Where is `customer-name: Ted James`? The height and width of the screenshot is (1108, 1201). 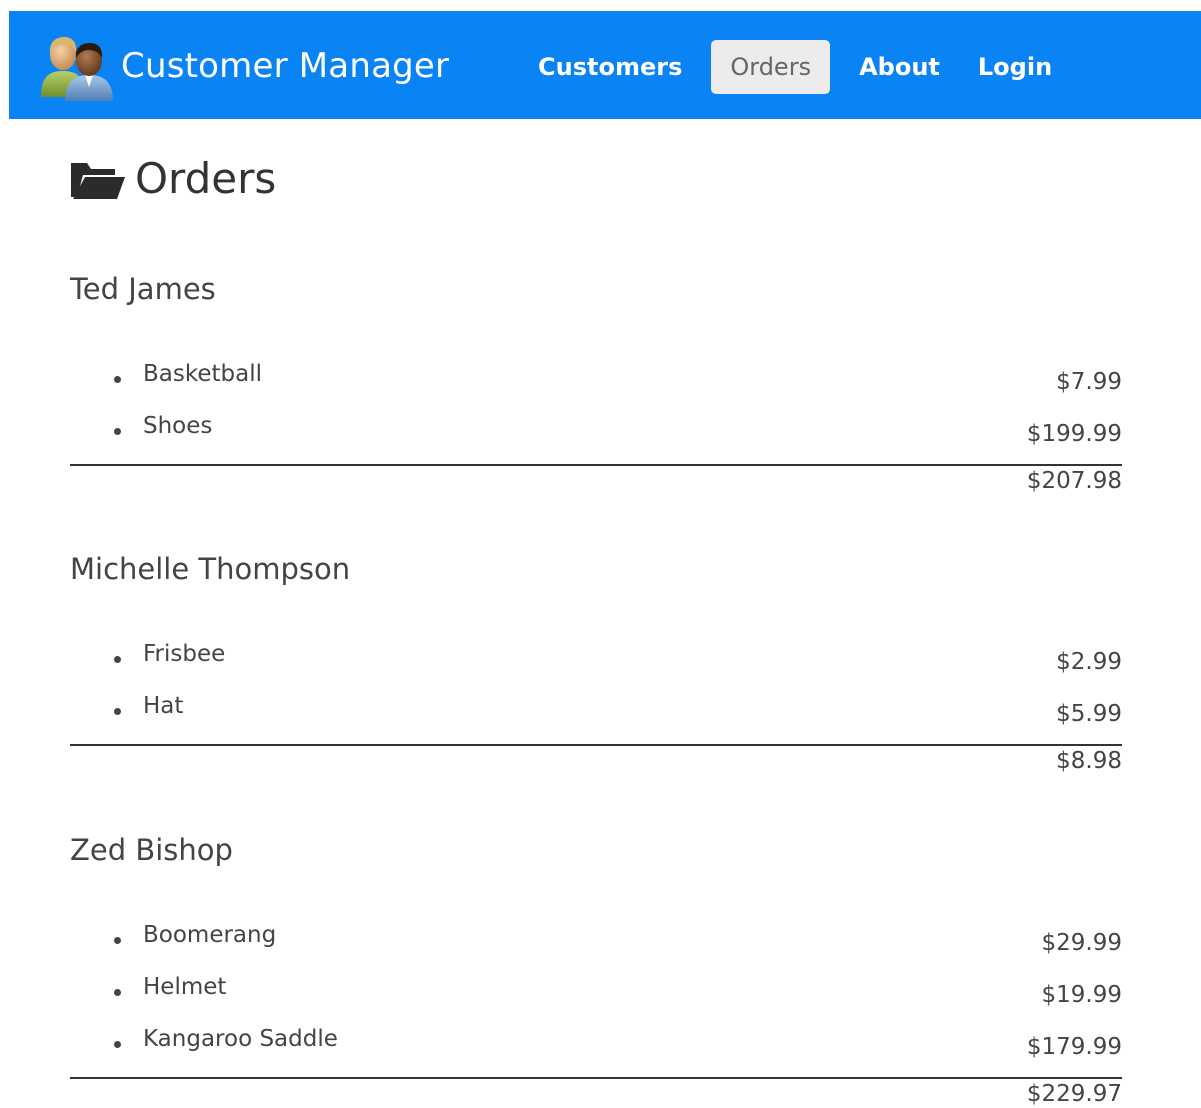
customer-name: Ted James is located at coordinates (143, 289).